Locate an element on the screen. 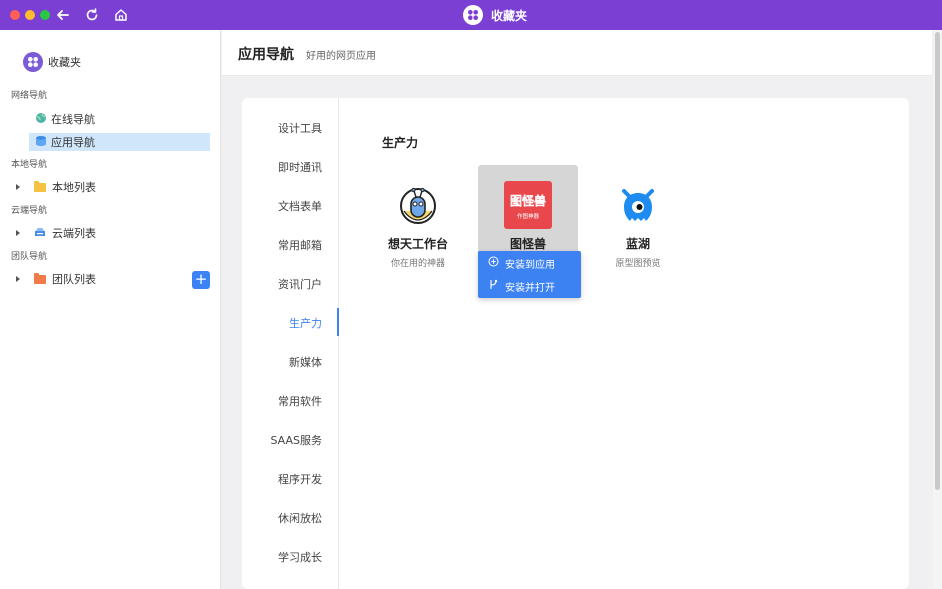 This screenshot has width=942, height=589. category-im: 即时通讯 is located at coordinates (300, 167).